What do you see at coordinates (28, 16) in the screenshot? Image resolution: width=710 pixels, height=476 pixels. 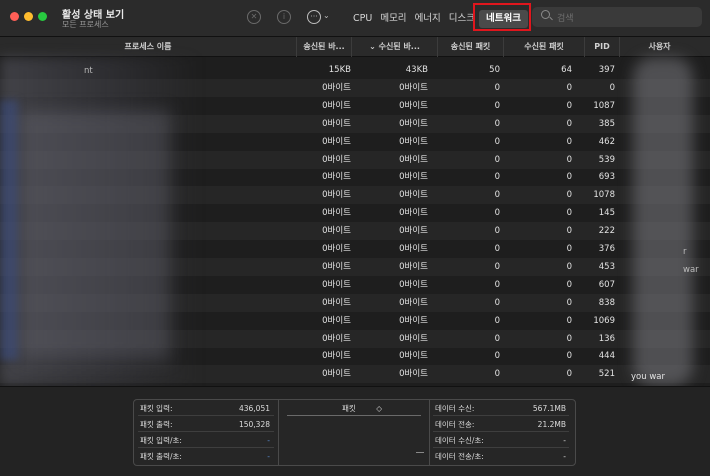 I see `minimize-window-button` at bounding box center [28, 16].